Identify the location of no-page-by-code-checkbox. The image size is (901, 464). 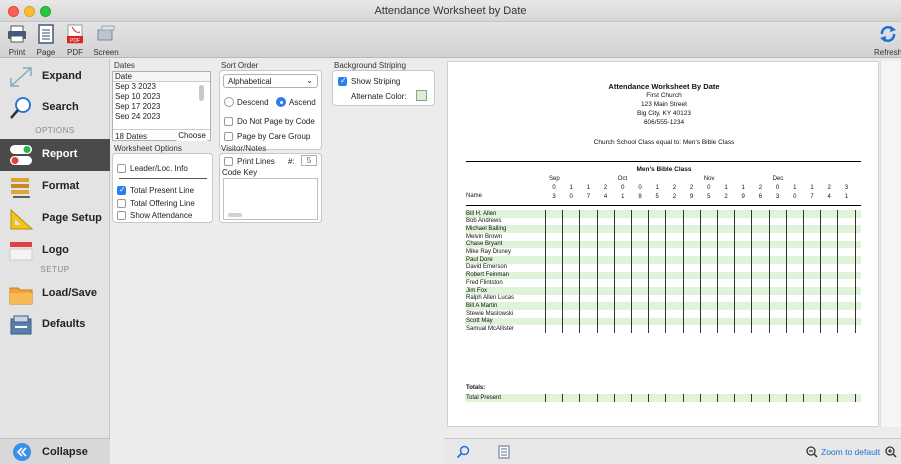
(228, 121).